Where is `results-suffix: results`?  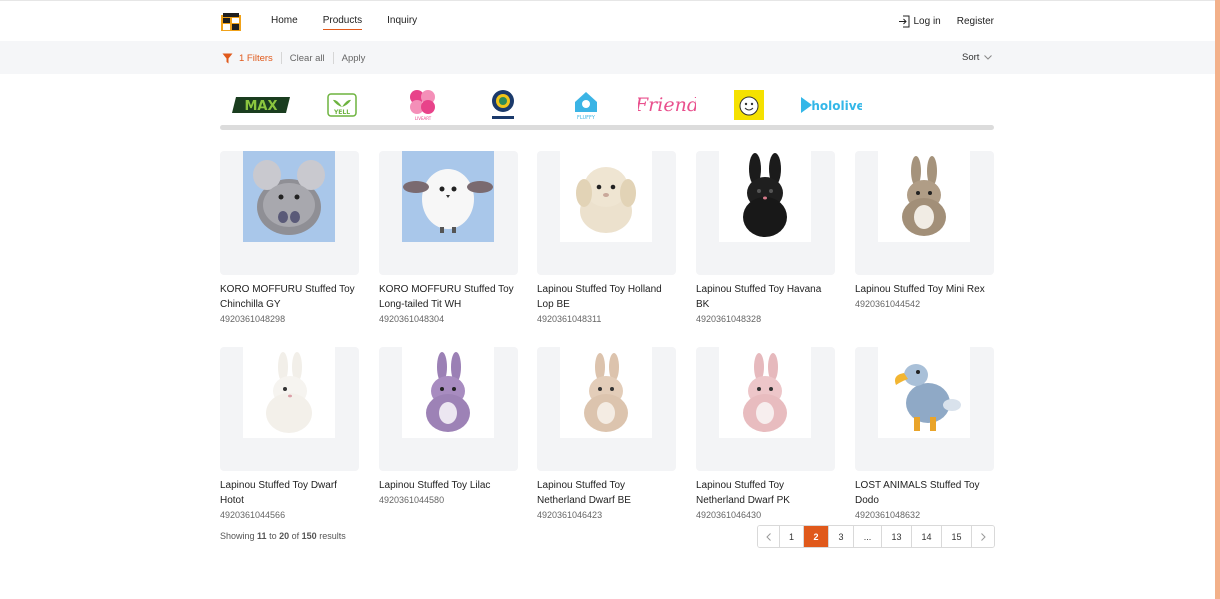 results-suffix: results is located at coordinates (332, 536).